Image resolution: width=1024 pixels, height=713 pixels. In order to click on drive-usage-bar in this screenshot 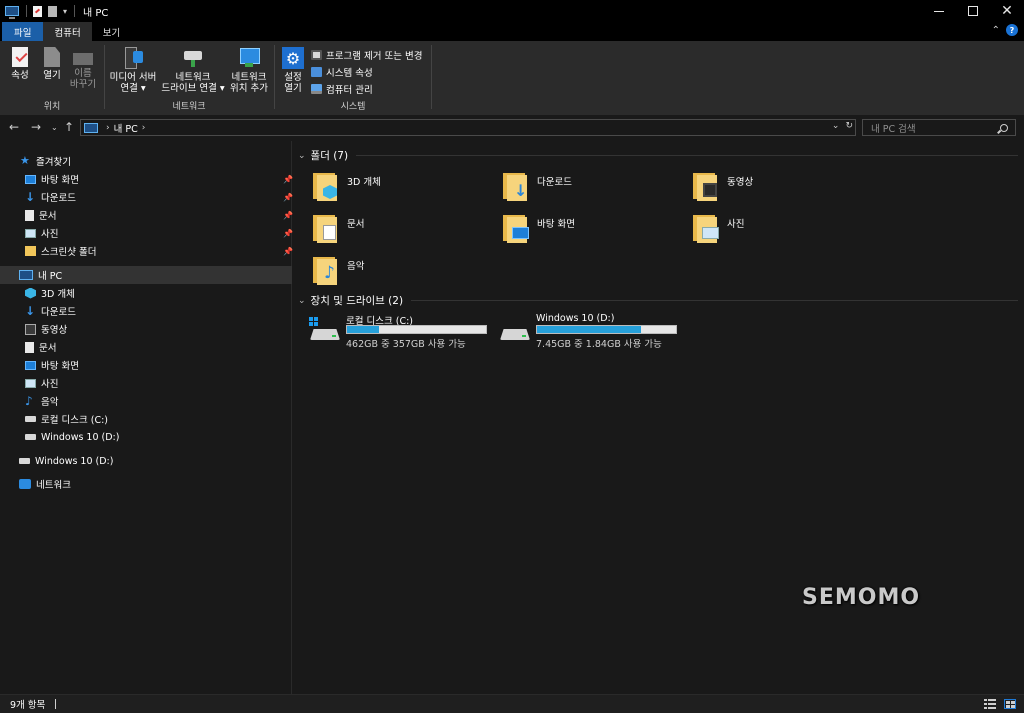, I will do `click(606, 329)`.